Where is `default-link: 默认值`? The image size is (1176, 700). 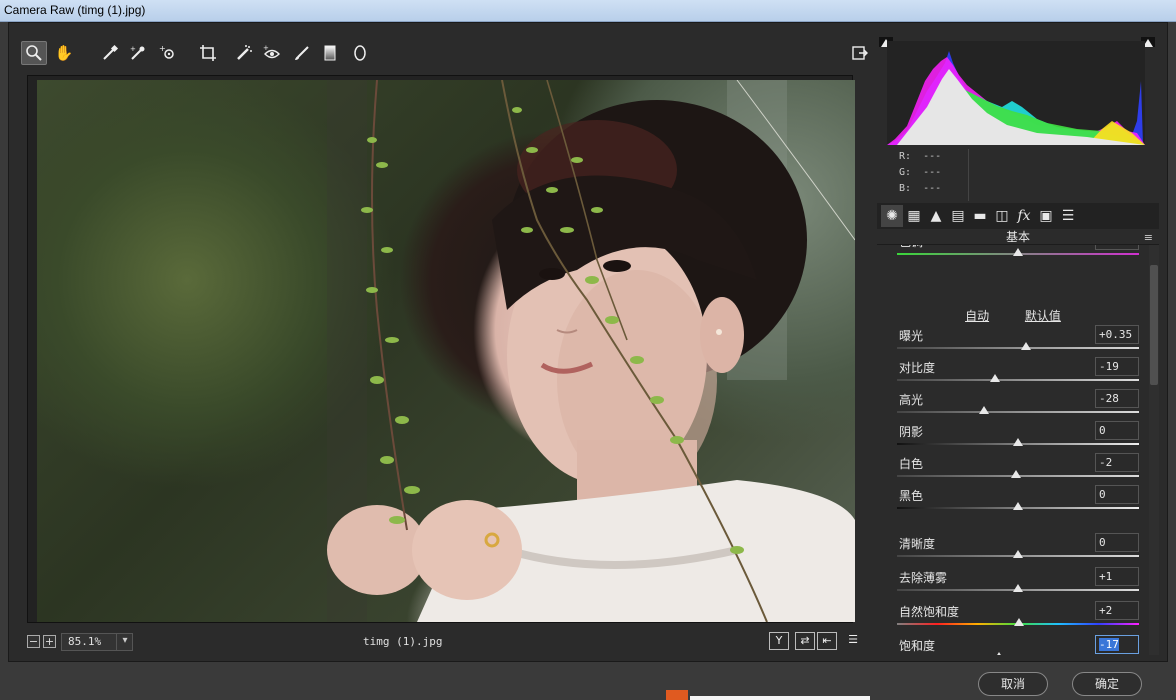 default-link: 默认值 is located at coordinates (1043, 316).